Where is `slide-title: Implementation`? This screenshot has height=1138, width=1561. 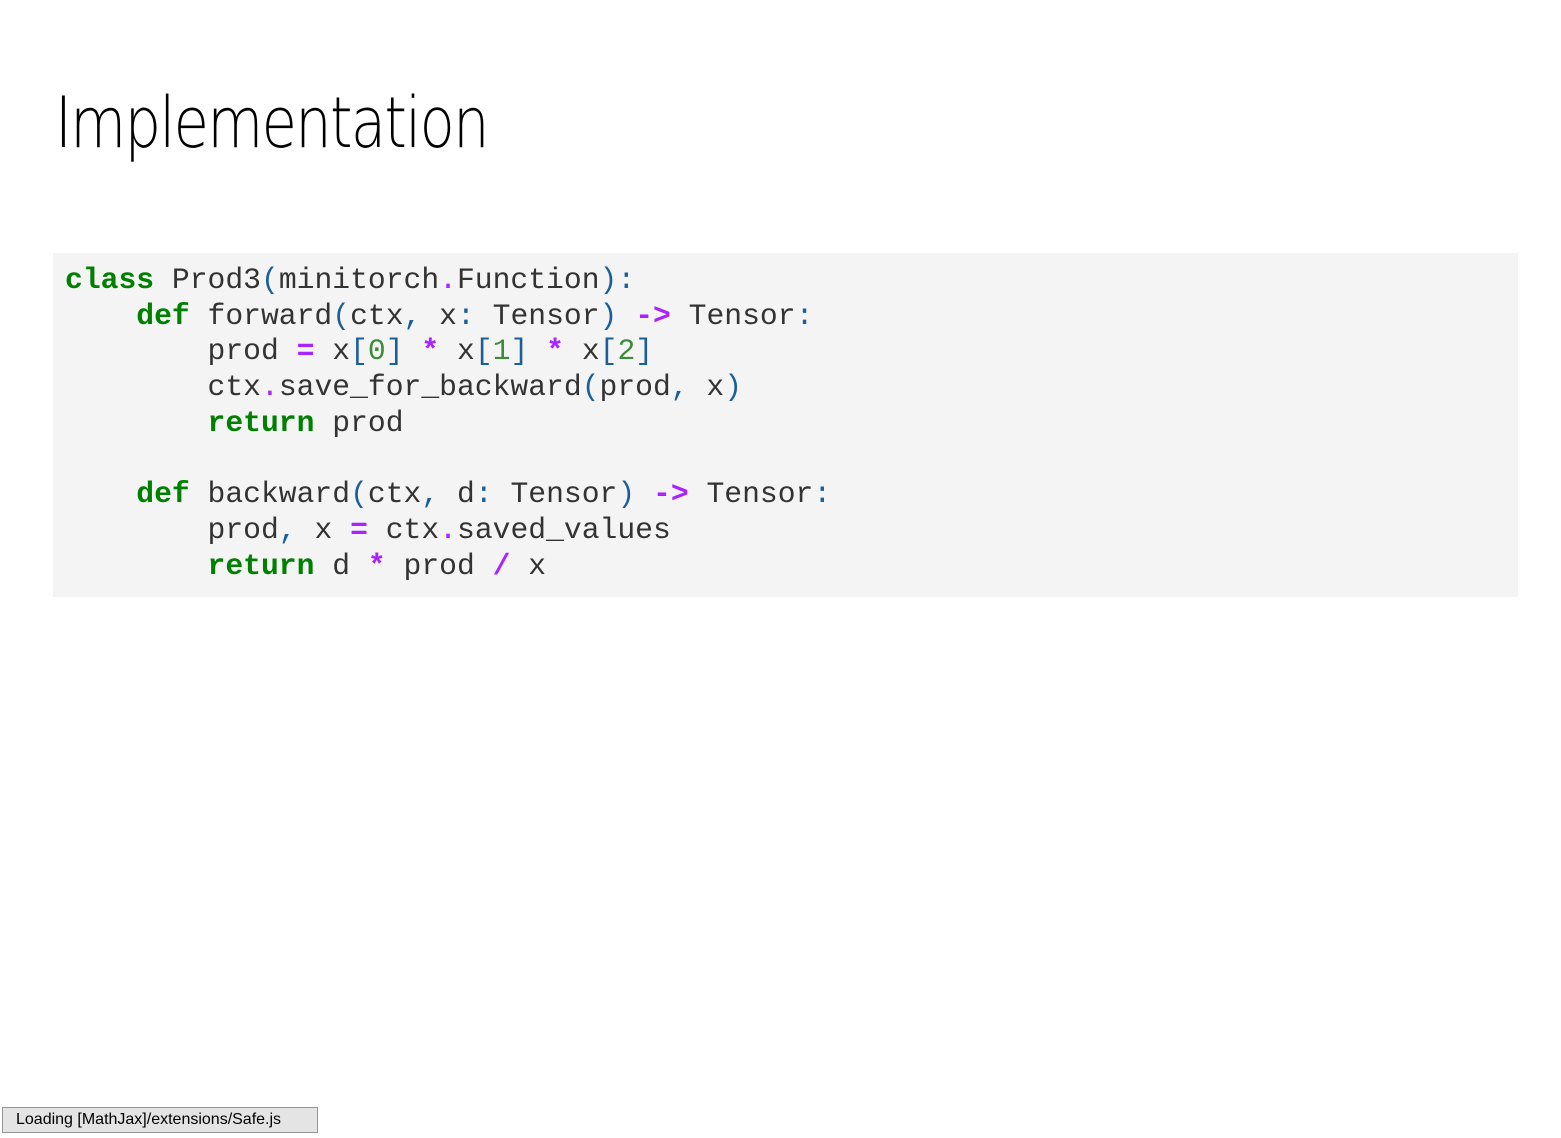
slide-title: Implementation is located at coordinates (272, 123).